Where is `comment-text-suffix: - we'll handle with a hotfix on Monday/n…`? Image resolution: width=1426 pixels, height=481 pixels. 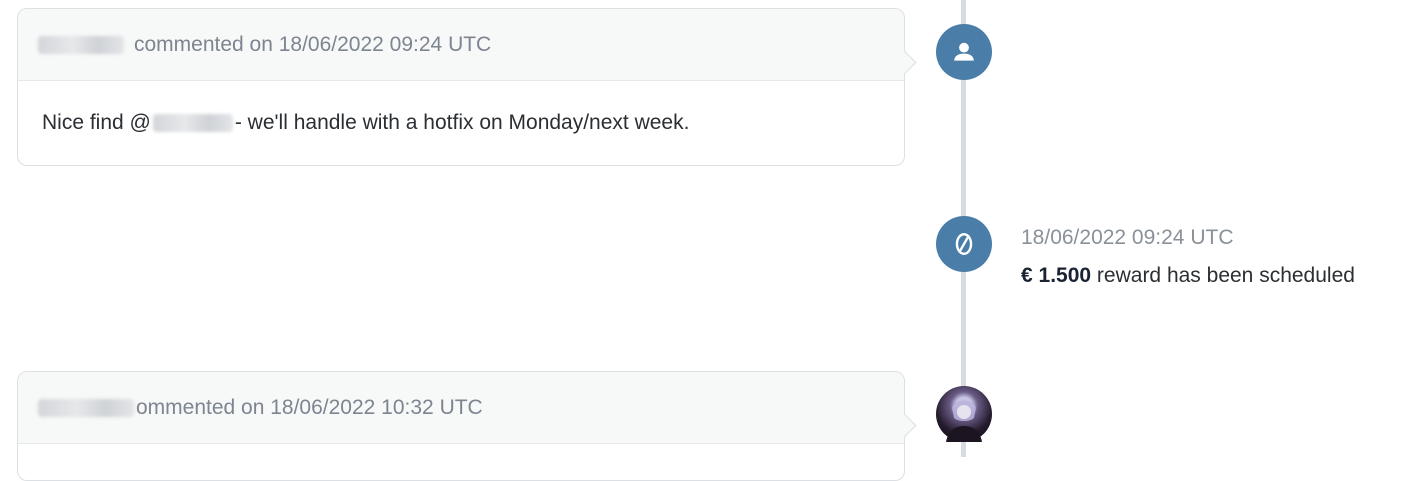
comment-text-suffix: - we'll handle with a hotfix on Monday/n… is located at coordinates (462, 122).